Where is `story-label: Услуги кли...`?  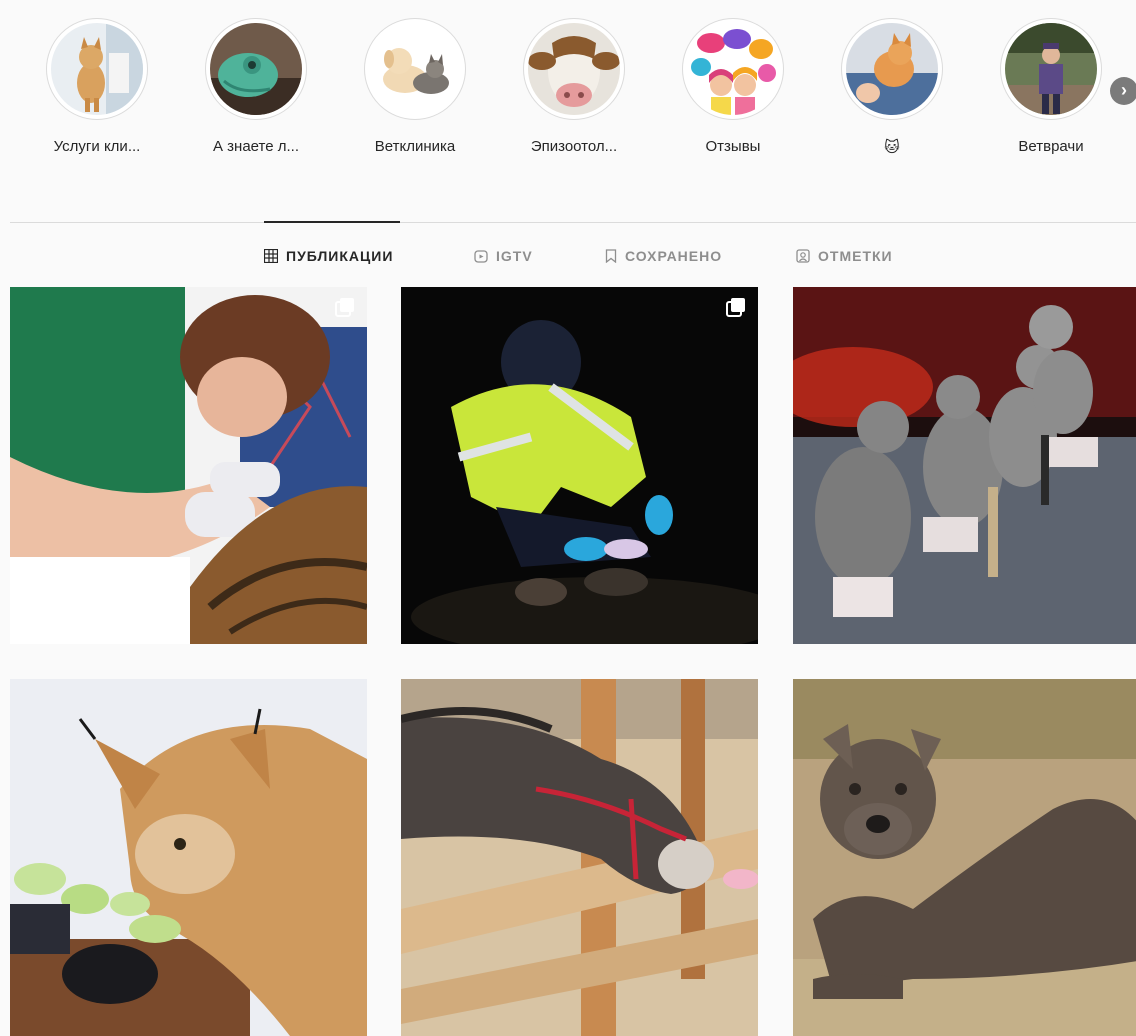
story-label: Услуги кли... is located at coordinates (97, 146).